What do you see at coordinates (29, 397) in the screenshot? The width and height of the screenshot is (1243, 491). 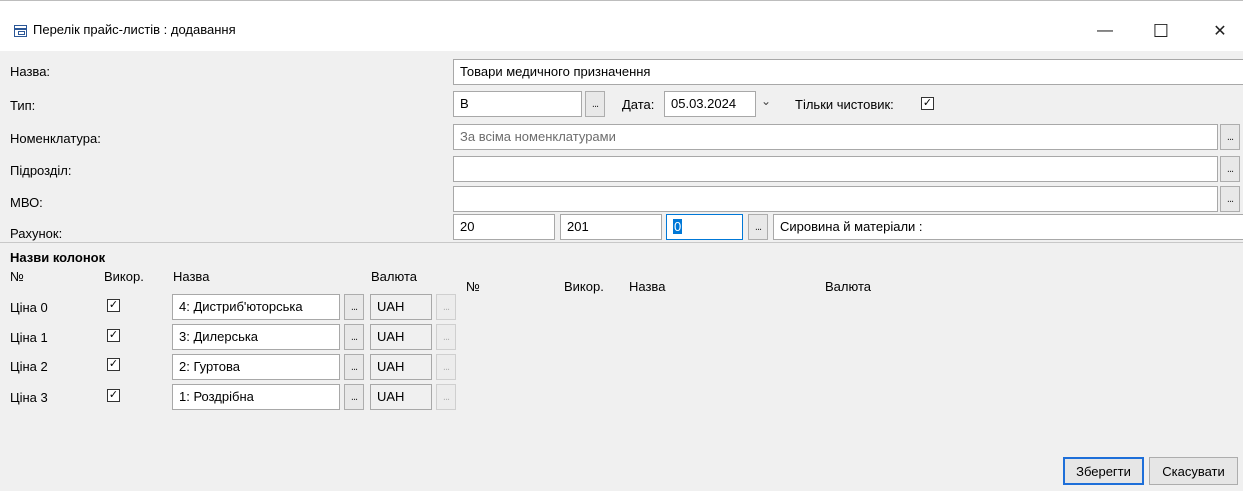 I see `price-row-label: Ціна 3` at bounding box center [29, 397].